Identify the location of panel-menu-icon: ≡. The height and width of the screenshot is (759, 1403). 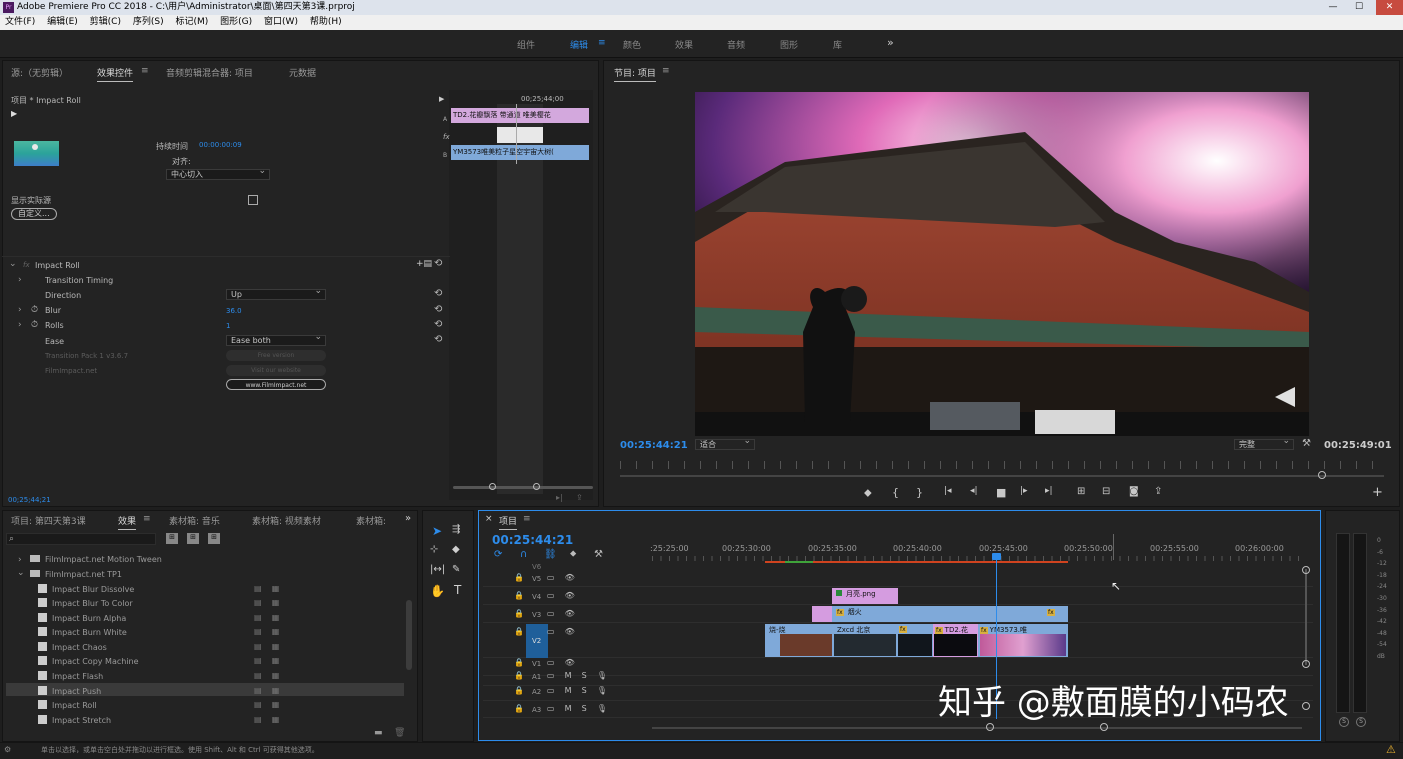
(145, 71).